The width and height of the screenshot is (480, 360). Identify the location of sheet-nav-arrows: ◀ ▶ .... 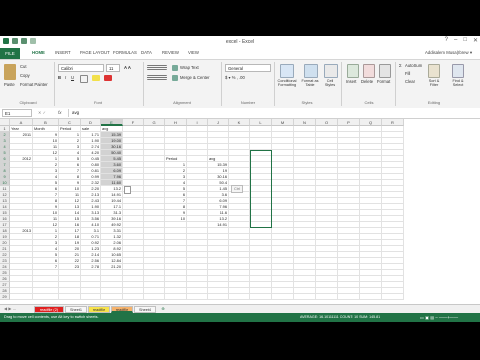
(10, 308).